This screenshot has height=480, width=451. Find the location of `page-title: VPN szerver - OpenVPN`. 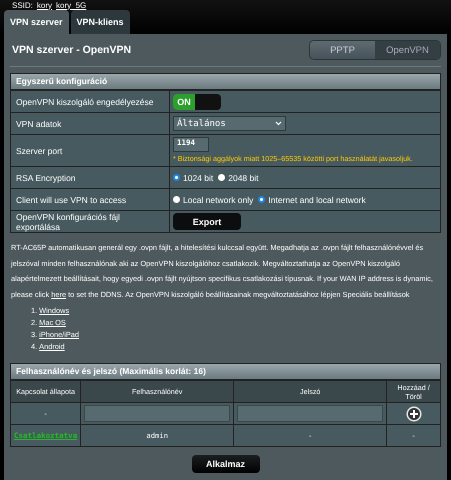

page-title: VPN szerver - OpenVPN is located at coordinates (71, 50).